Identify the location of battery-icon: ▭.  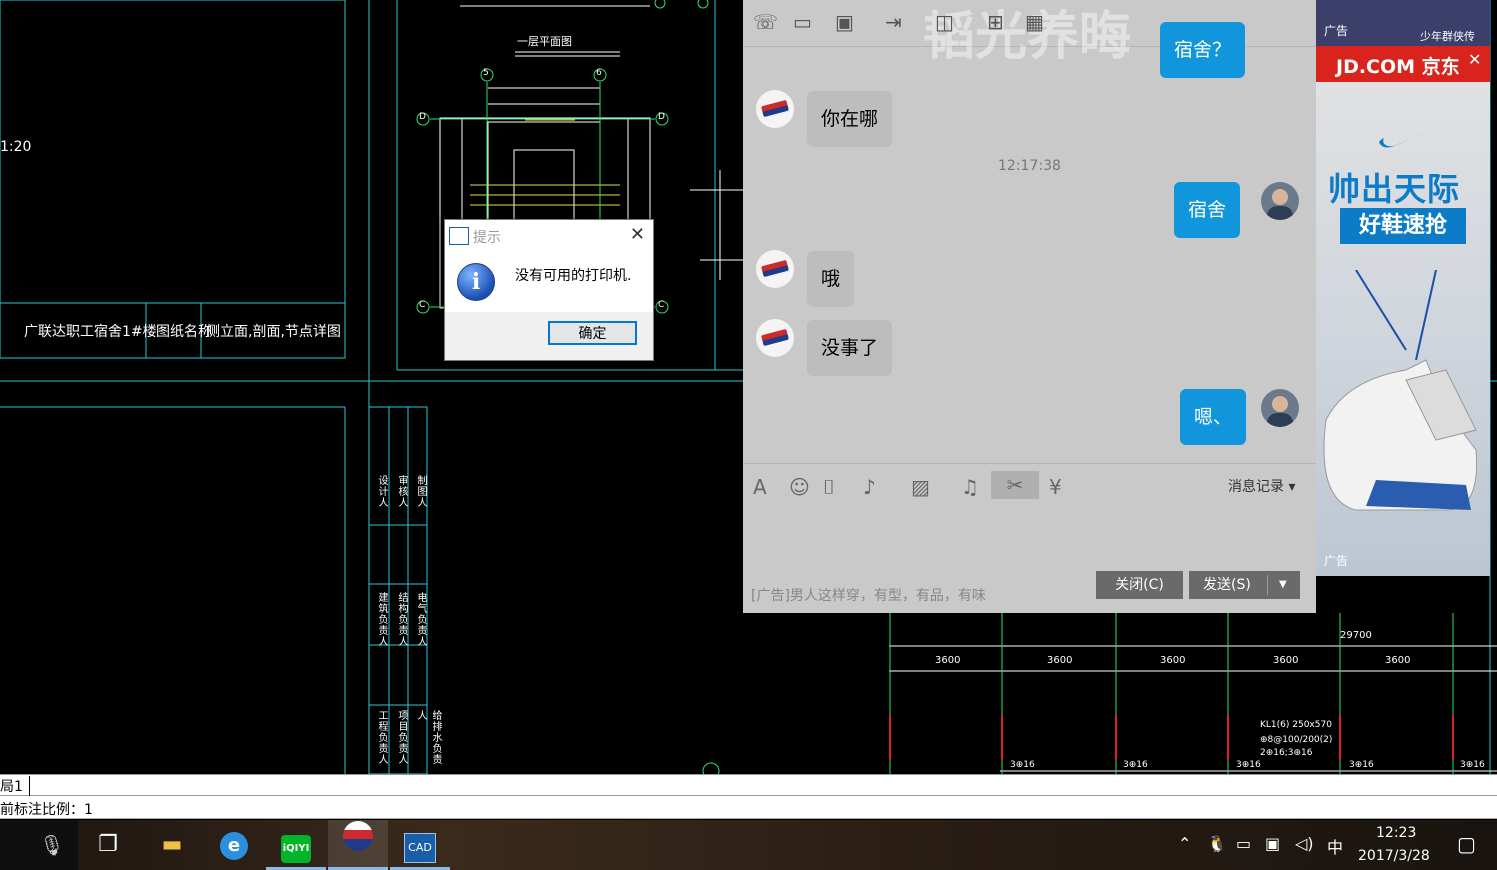
(1243, 843).